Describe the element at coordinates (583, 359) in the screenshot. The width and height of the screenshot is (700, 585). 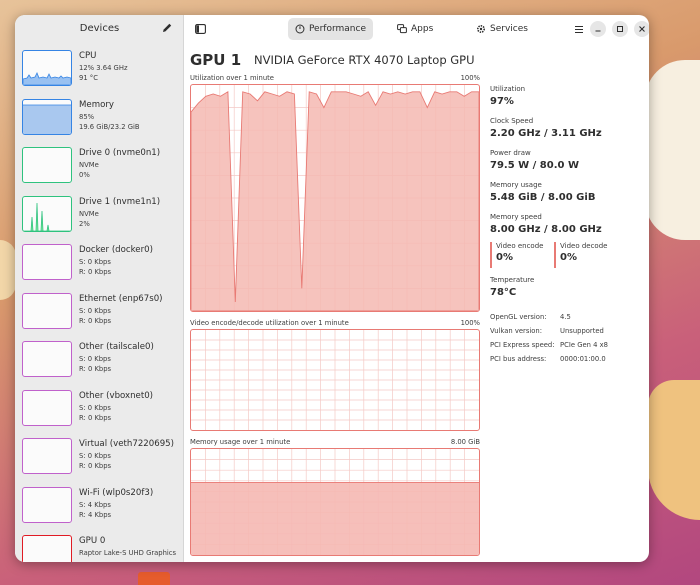
I see `info-value: 0000:01:00.0` at that location.